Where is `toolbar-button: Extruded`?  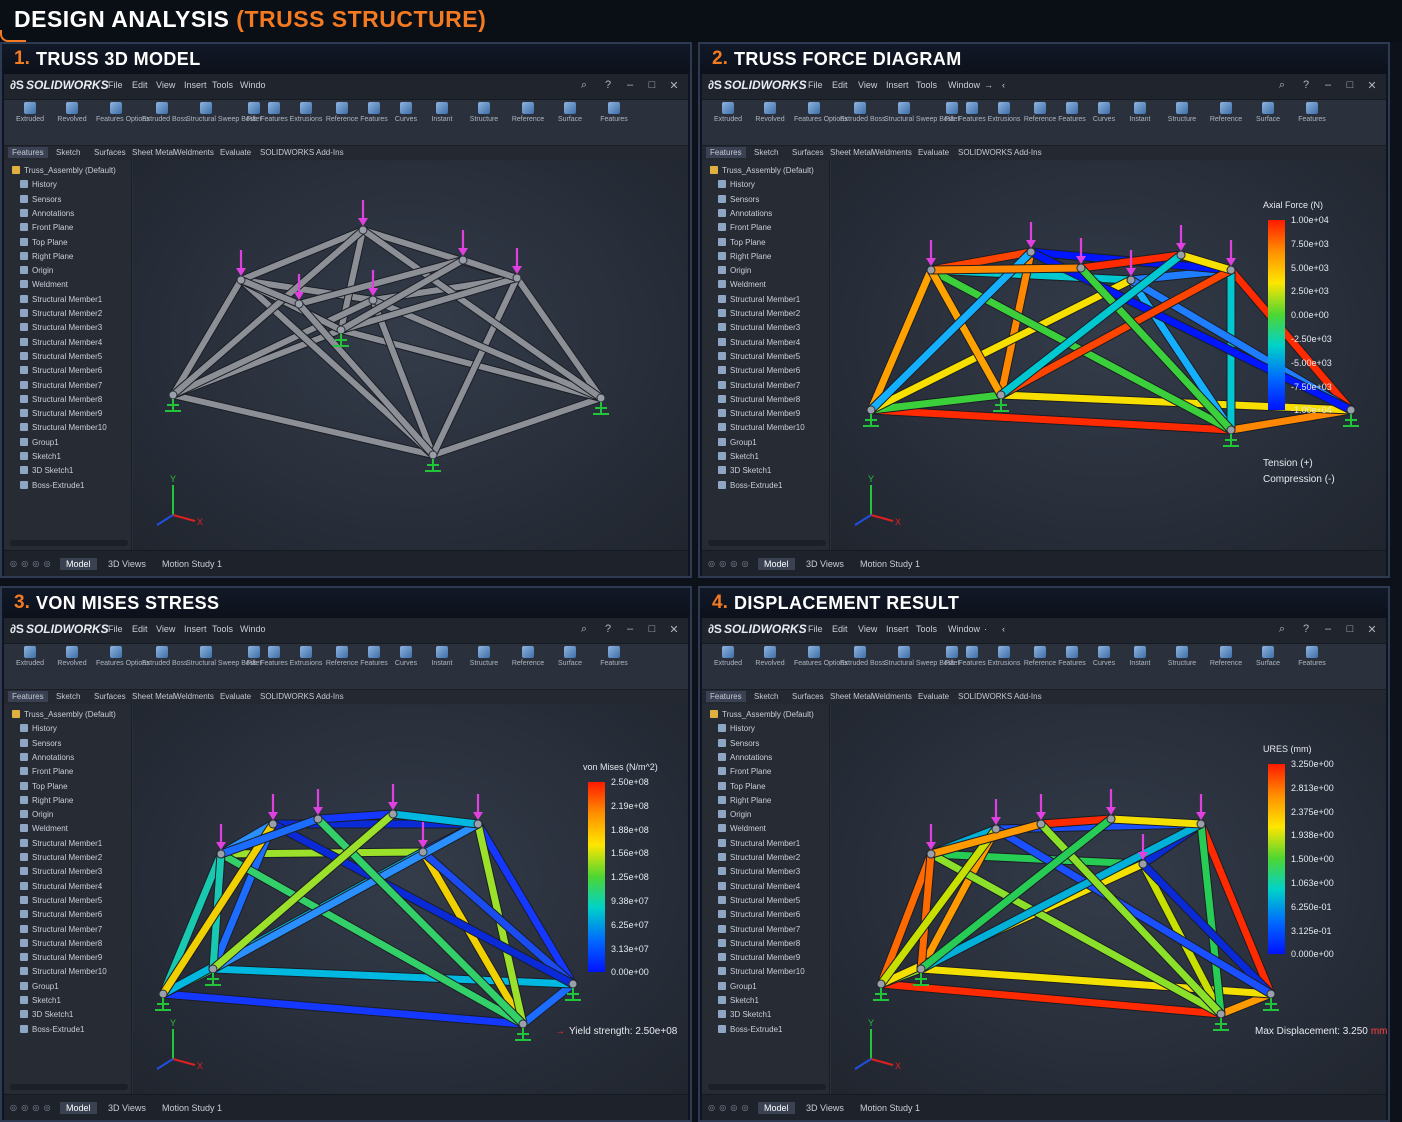
toolbar-button: Extruded is located at coordinates (30, 123).